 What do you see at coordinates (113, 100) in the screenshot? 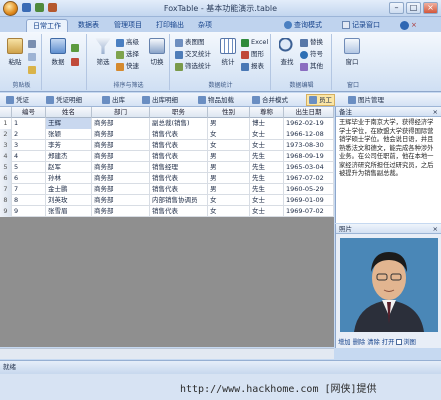
I see `table-tab-outbound: 出库` at bounding box center [113, 100].